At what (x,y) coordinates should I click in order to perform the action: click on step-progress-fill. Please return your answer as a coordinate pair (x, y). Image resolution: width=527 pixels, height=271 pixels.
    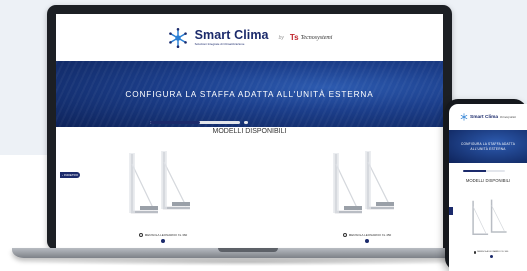
    Looking at the image, I should click on (175, 122).